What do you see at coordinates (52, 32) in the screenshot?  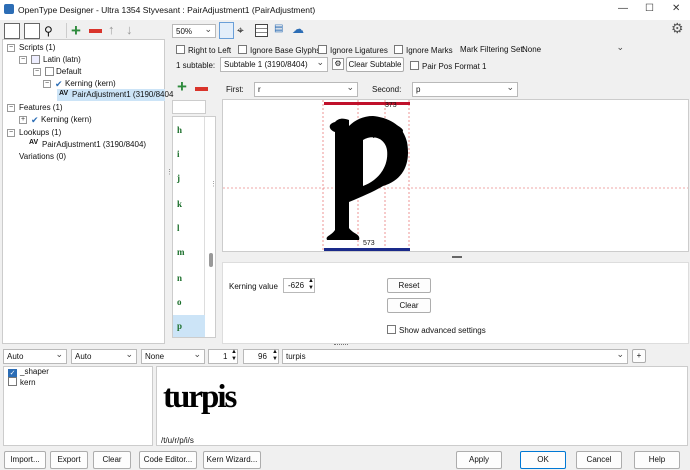 I see `find-icon: ⚲` at bounding box center [52, 32].